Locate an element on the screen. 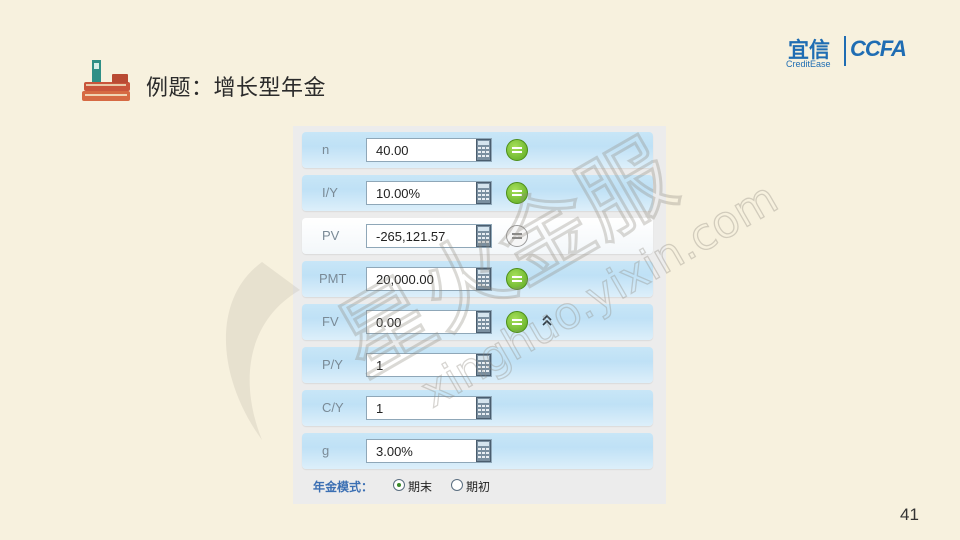 The height and width of the screenshot is (540, 960). row-cy: C/Y 1 is located at coordinates (477, 408).